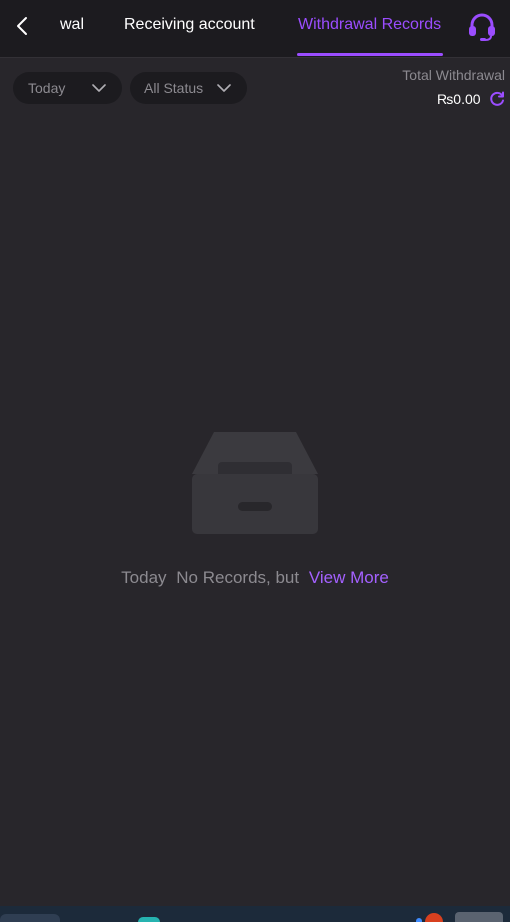 The image size is (510, 922). Describe the element at coordinates (459, 99) in the screenshot. I see `total-withdrawal-amount: ₨0.00` at that location.